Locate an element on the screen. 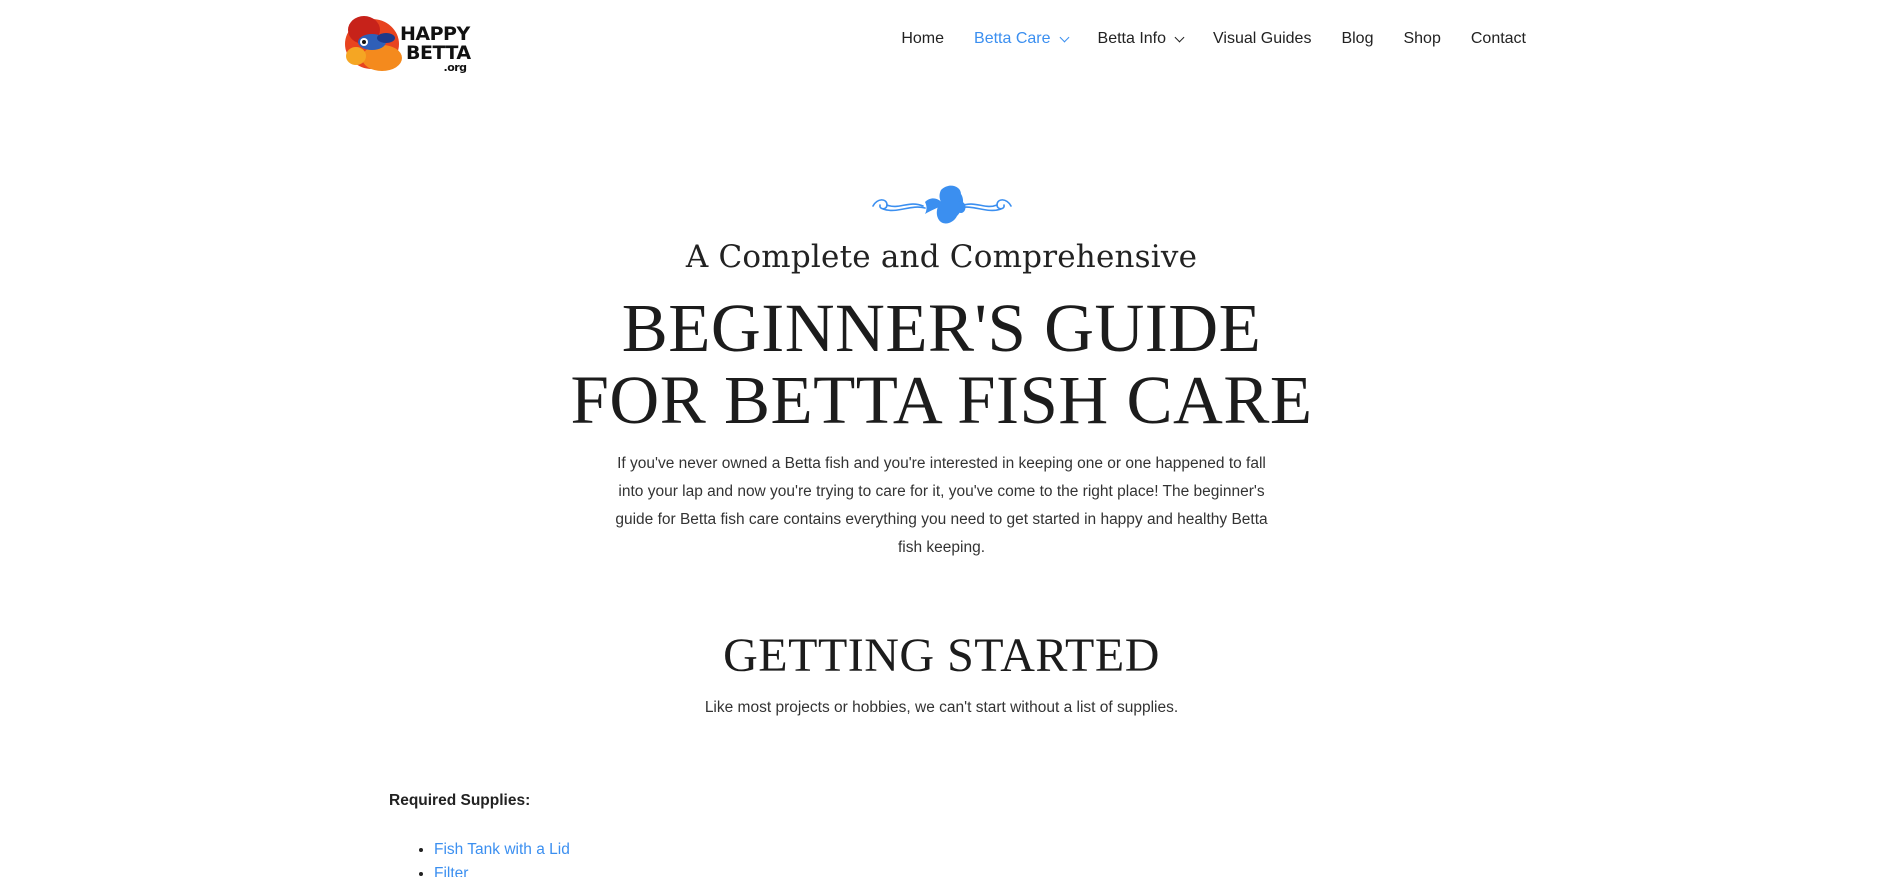  nav-item-label: Home is located at coordinates (923, 38).